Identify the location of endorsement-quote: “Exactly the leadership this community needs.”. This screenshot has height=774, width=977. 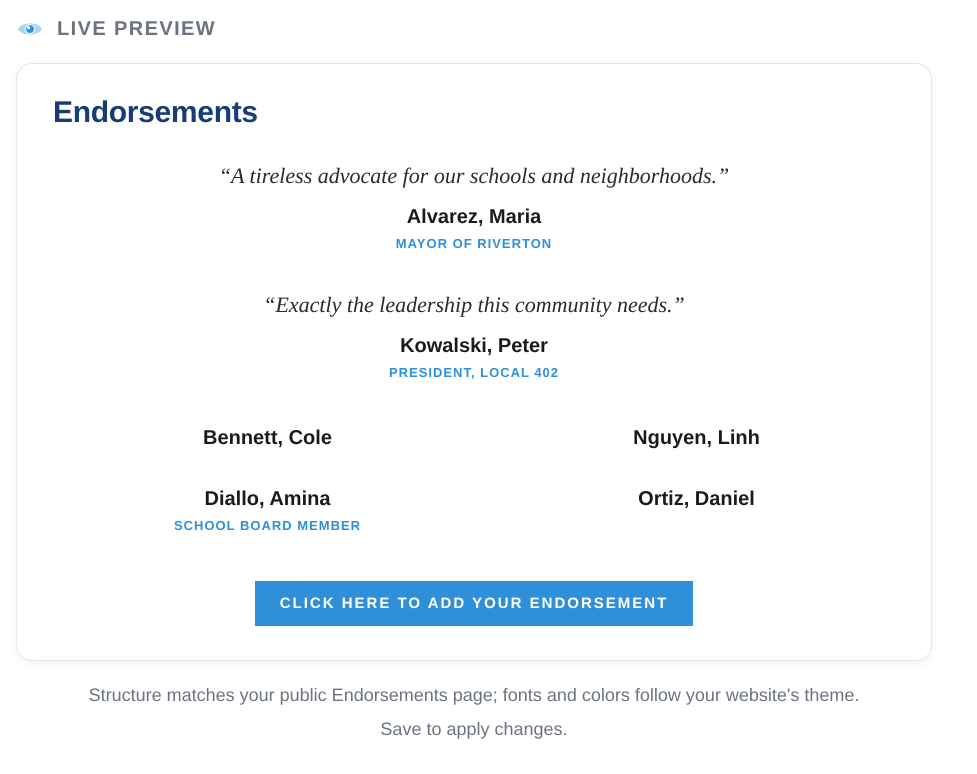
(474, 305).